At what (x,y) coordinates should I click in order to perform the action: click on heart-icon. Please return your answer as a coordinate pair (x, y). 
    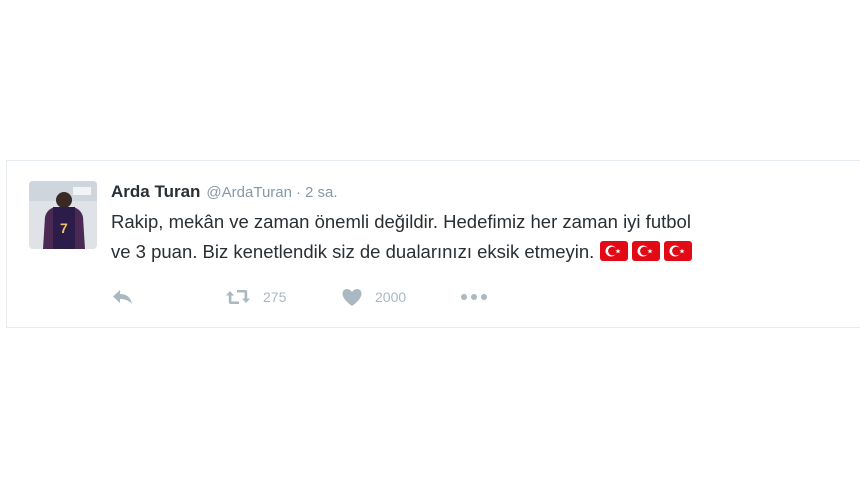
    Looking at the image, I should click on (352, 297).